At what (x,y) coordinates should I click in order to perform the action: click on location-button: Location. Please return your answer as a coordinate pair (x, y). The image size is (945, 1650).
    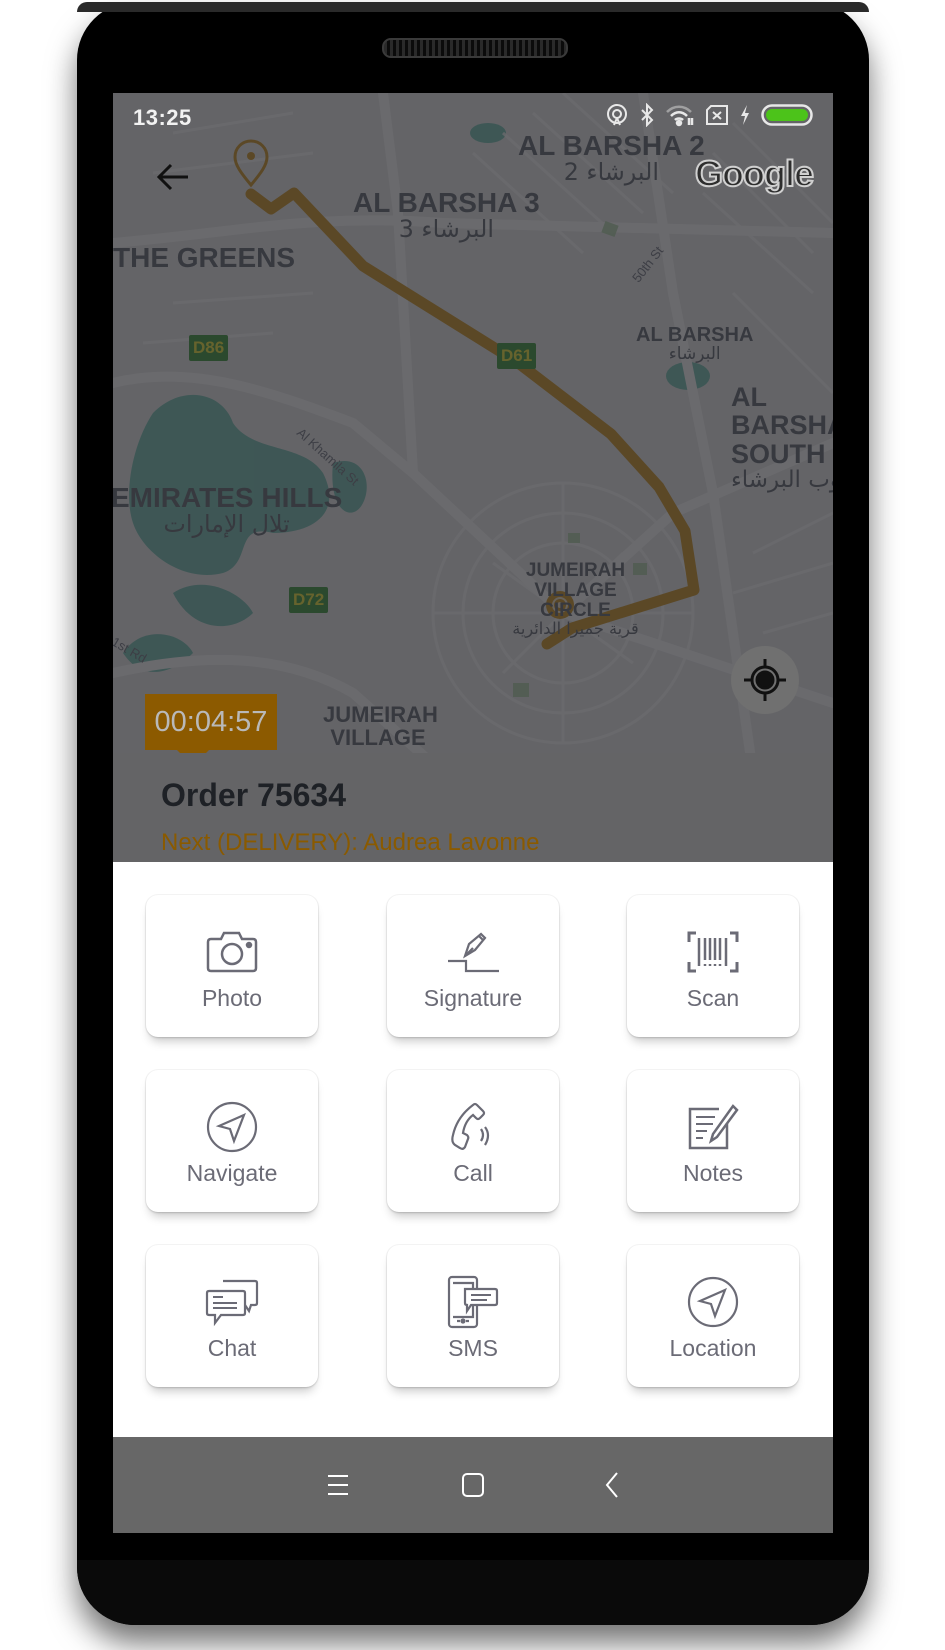
    Looking at the image, I should click on (713, 1316).